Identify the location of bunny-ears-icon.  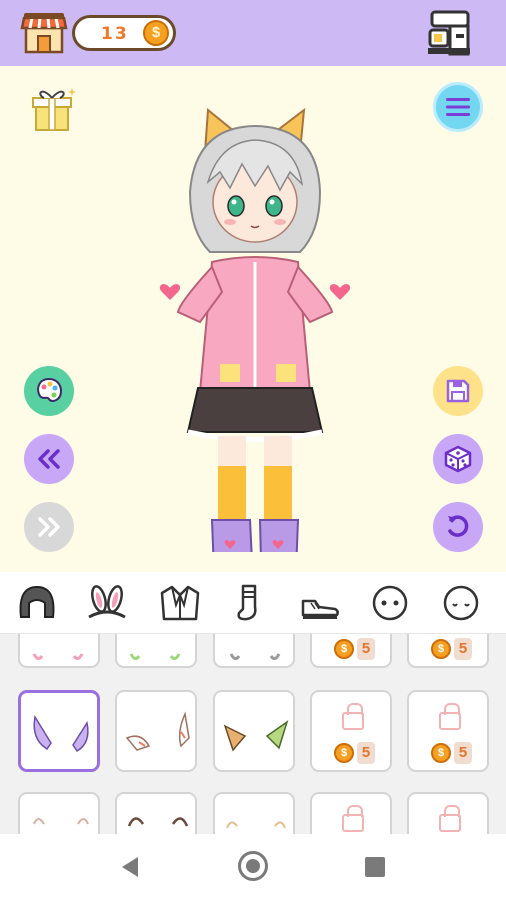
(107, 602).